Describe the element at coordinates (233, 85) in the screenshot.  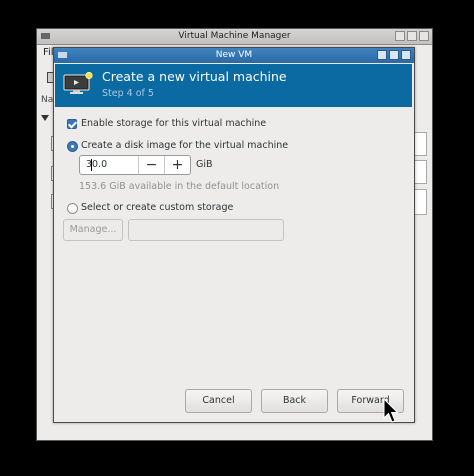
I see `wizard-header: Create a new virtual machine Step 4 of 5` at that location.